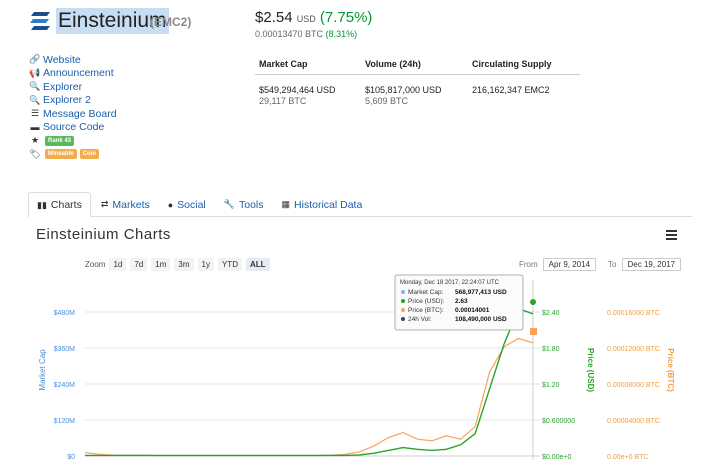 Image resolution: width=720 pixels, height=466 pixels. What do you see at coordinates (78, 73) in the screenshot?
I see `link-announcement-label: Announcement` at bounding box center [78, 73].